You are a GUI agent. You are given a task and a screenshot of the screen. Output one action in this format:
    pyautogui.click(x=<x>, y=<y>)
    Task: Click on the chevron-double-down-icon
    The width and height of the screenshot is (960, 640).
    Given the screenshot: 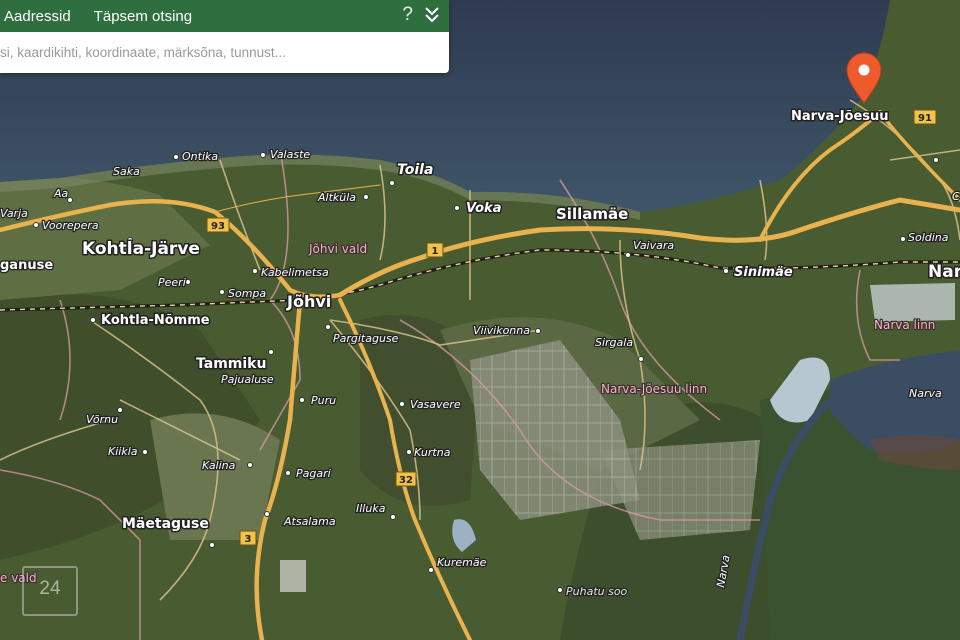 What is the action you would take?
    pyautogui.click(x=432, y=15)
    